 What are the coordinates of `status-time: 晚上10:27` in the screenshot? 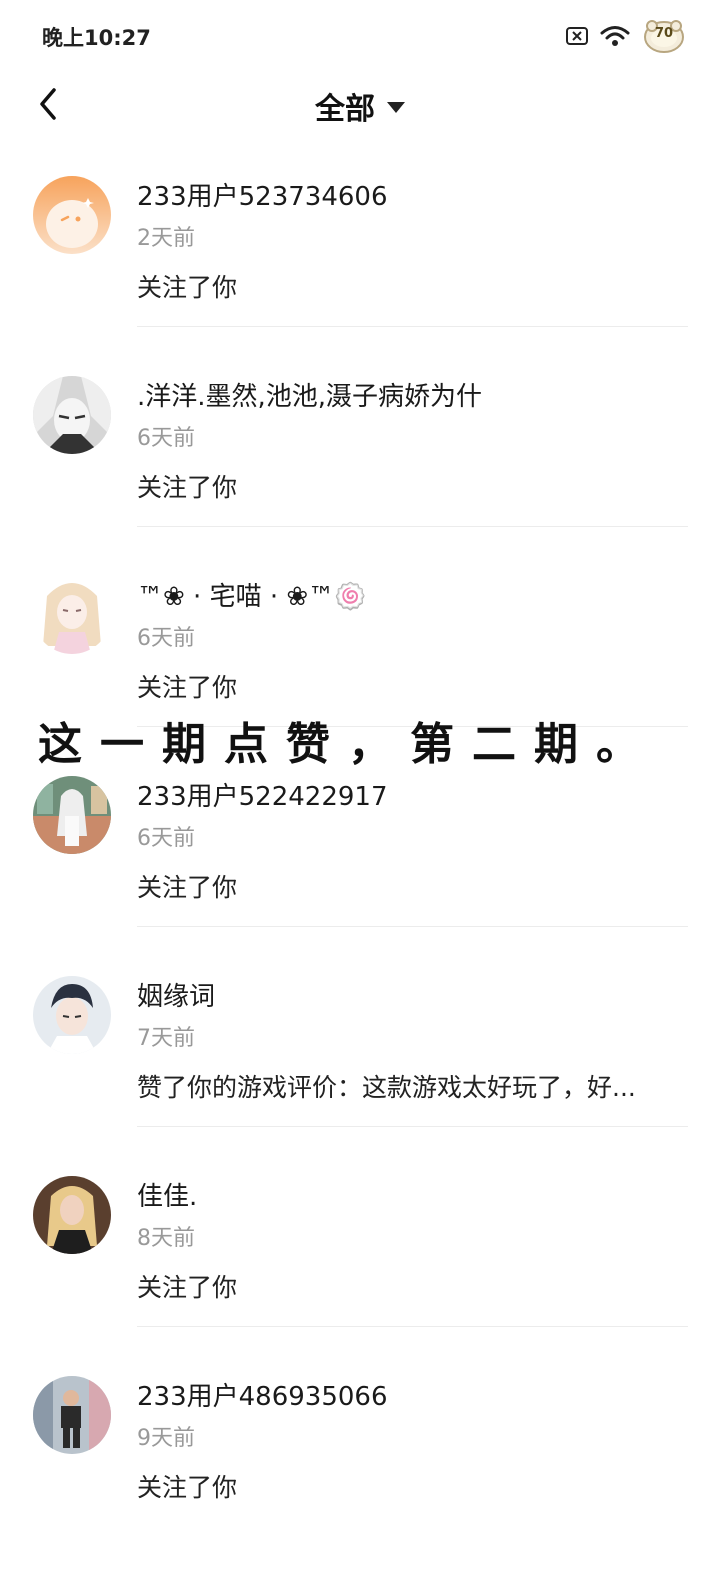 It's located at (96, 38).